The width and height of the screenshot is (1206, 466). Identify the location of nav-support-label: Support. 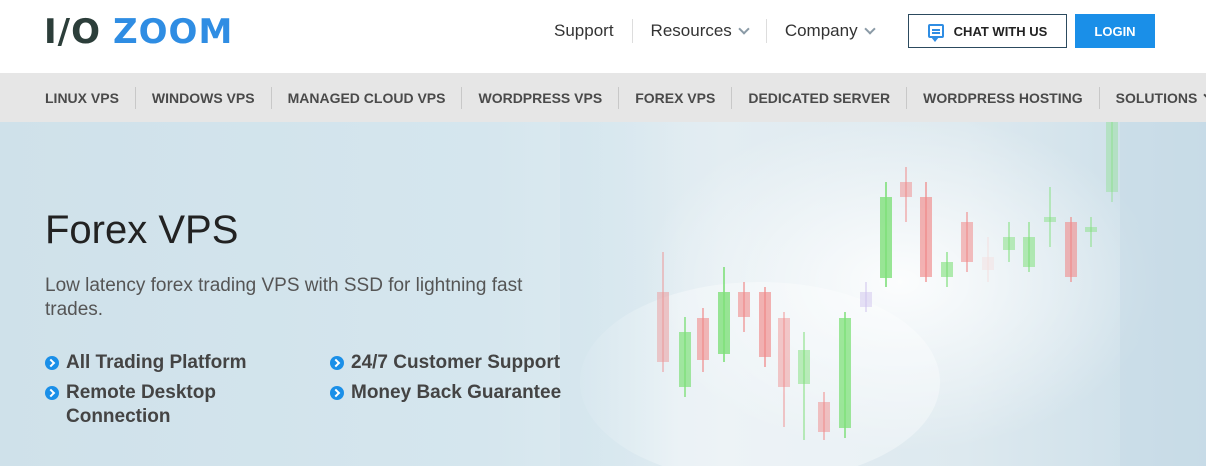
(584, 30).